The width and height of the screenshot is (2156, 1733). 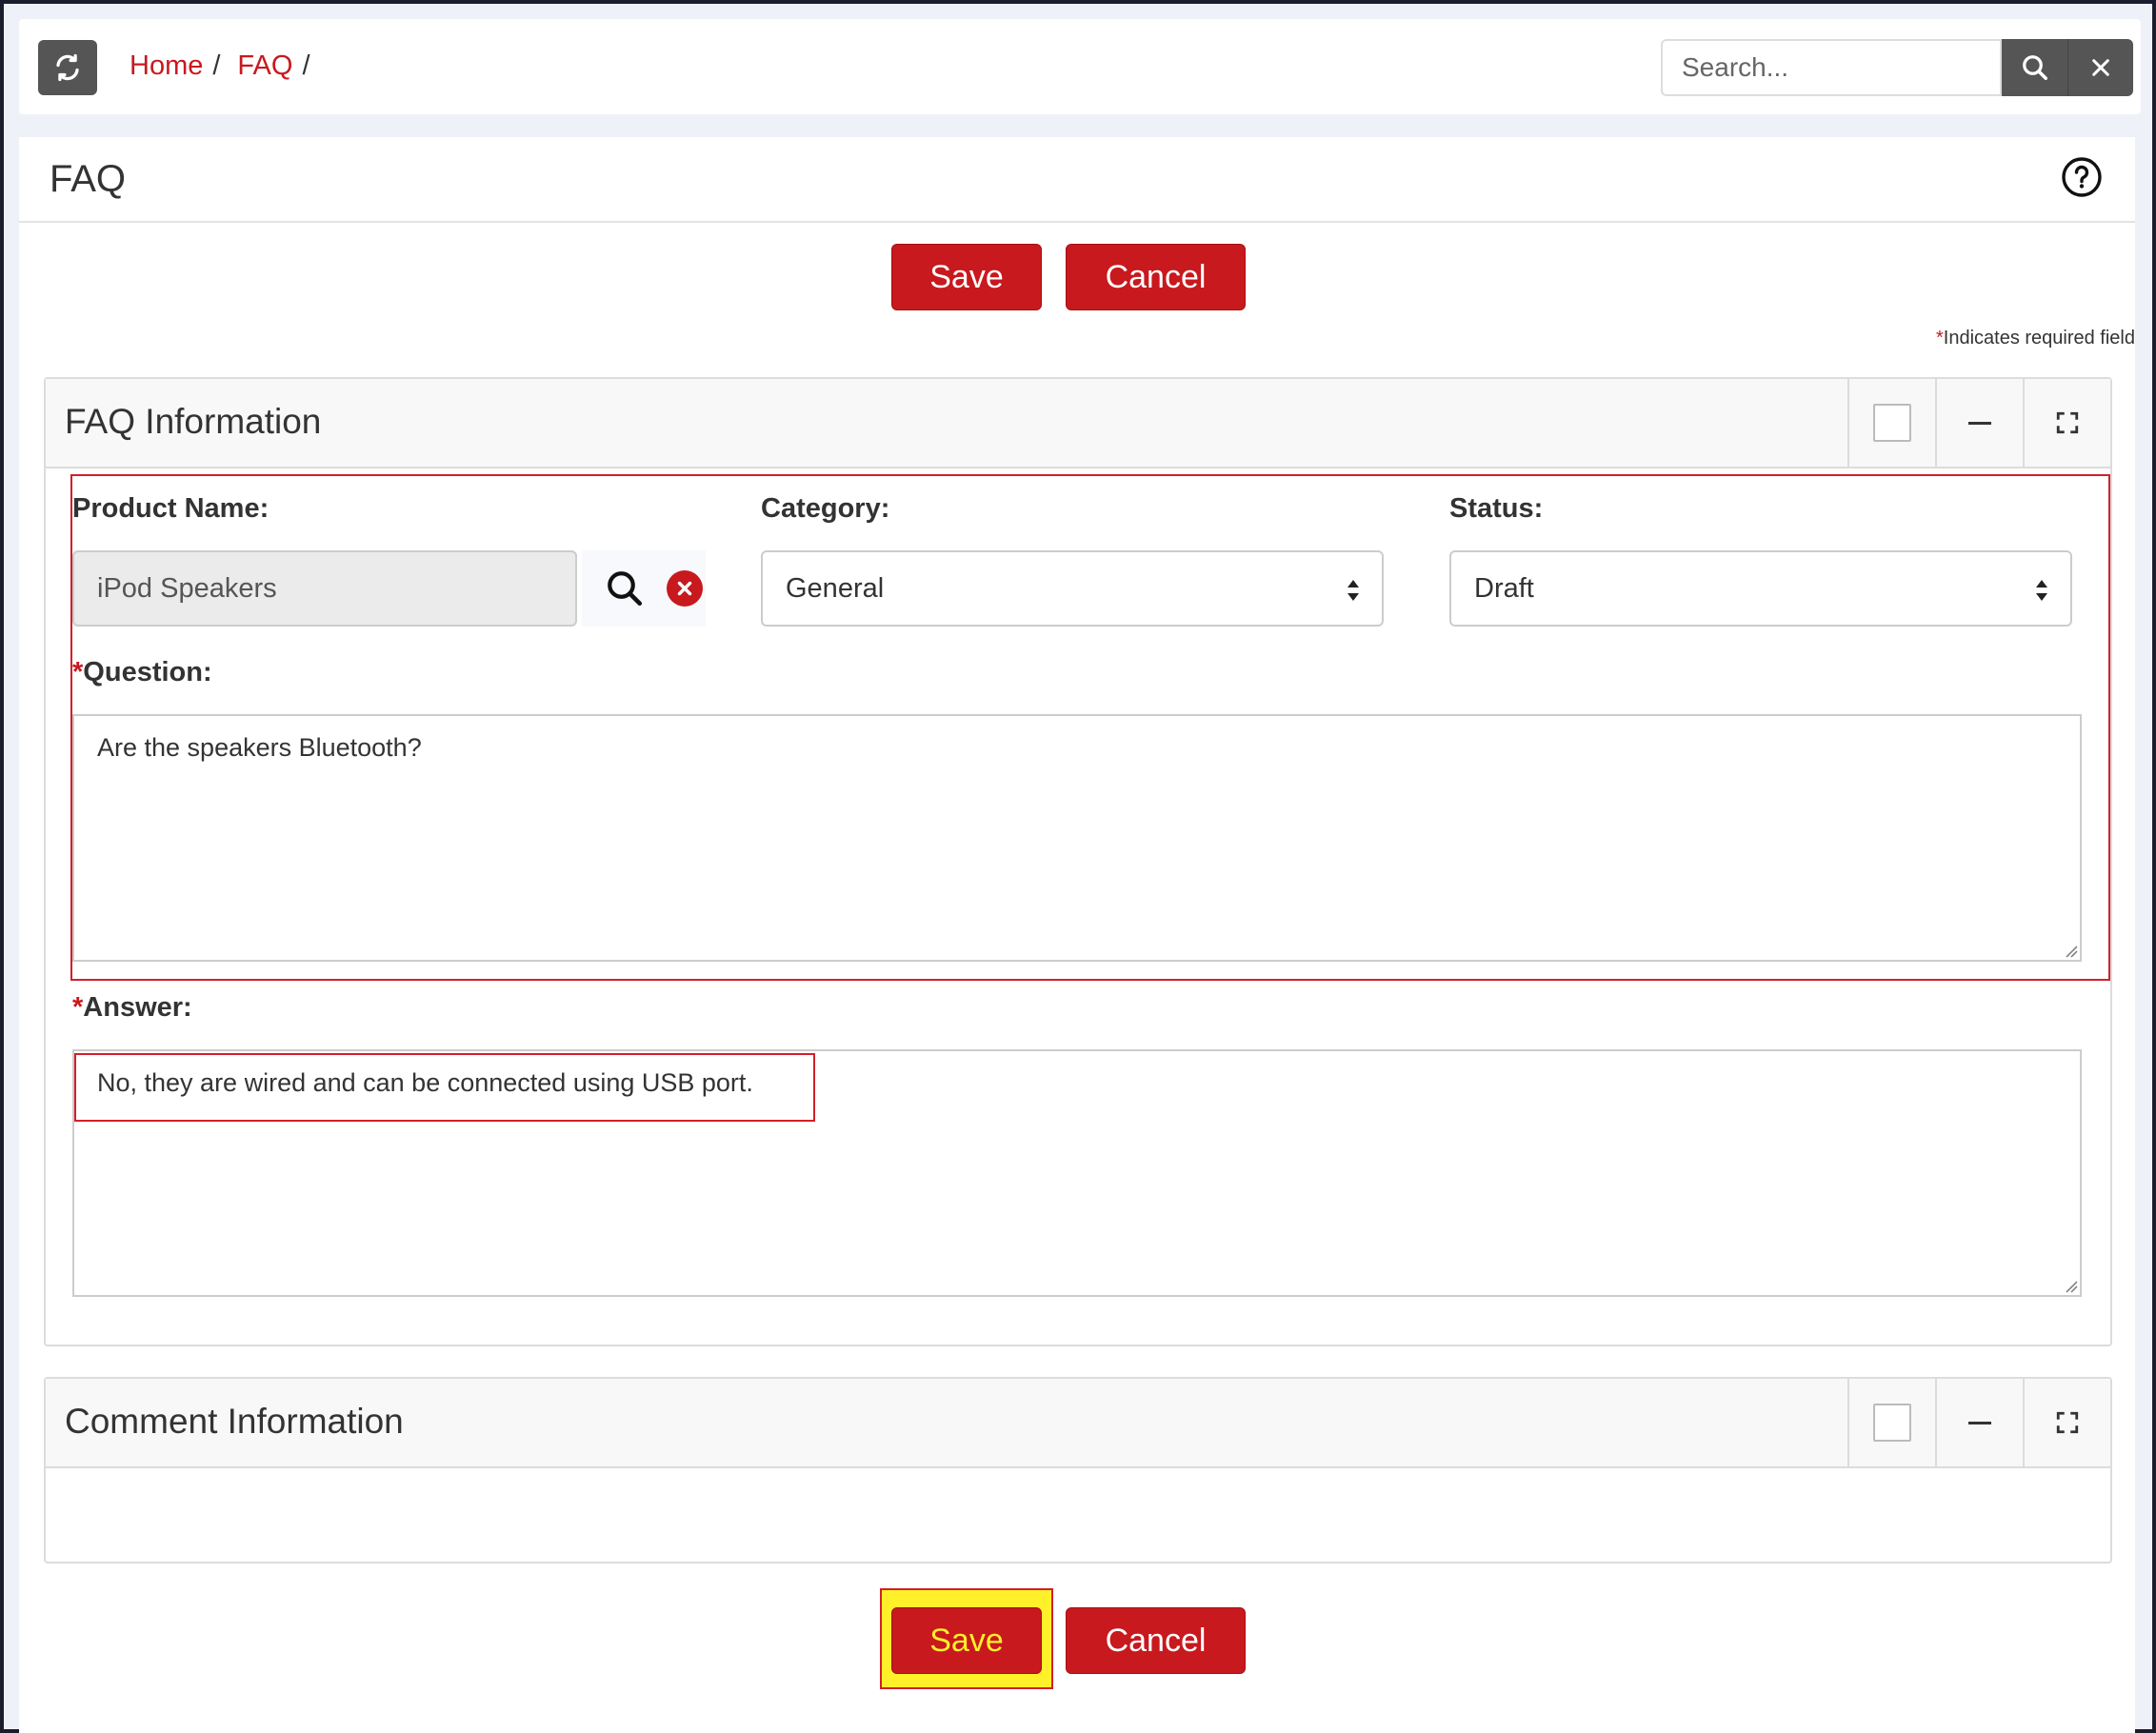 What do you see at coordinates (1078, 423) in the screenshot?
I see `faq-panel-header: FAQ Information` at bounding box center [1078, 423].